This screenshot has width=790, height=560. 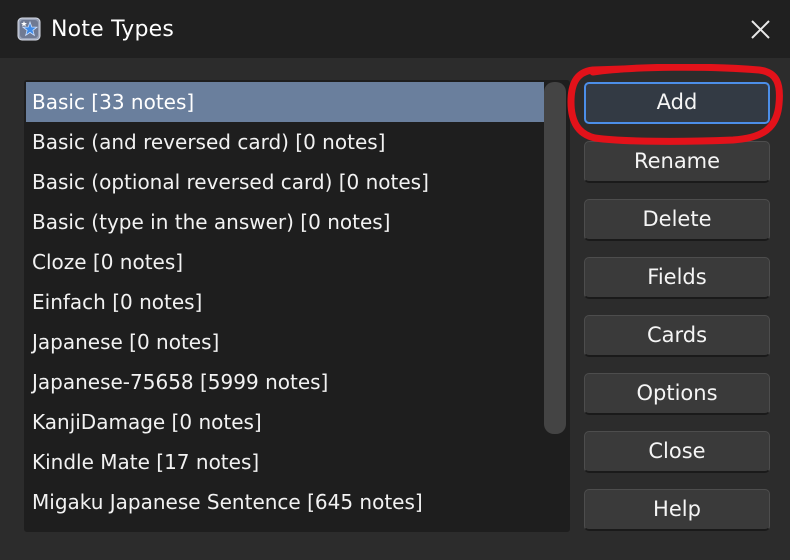 I want to click on help-button: Help, so click(x=677, y=510).